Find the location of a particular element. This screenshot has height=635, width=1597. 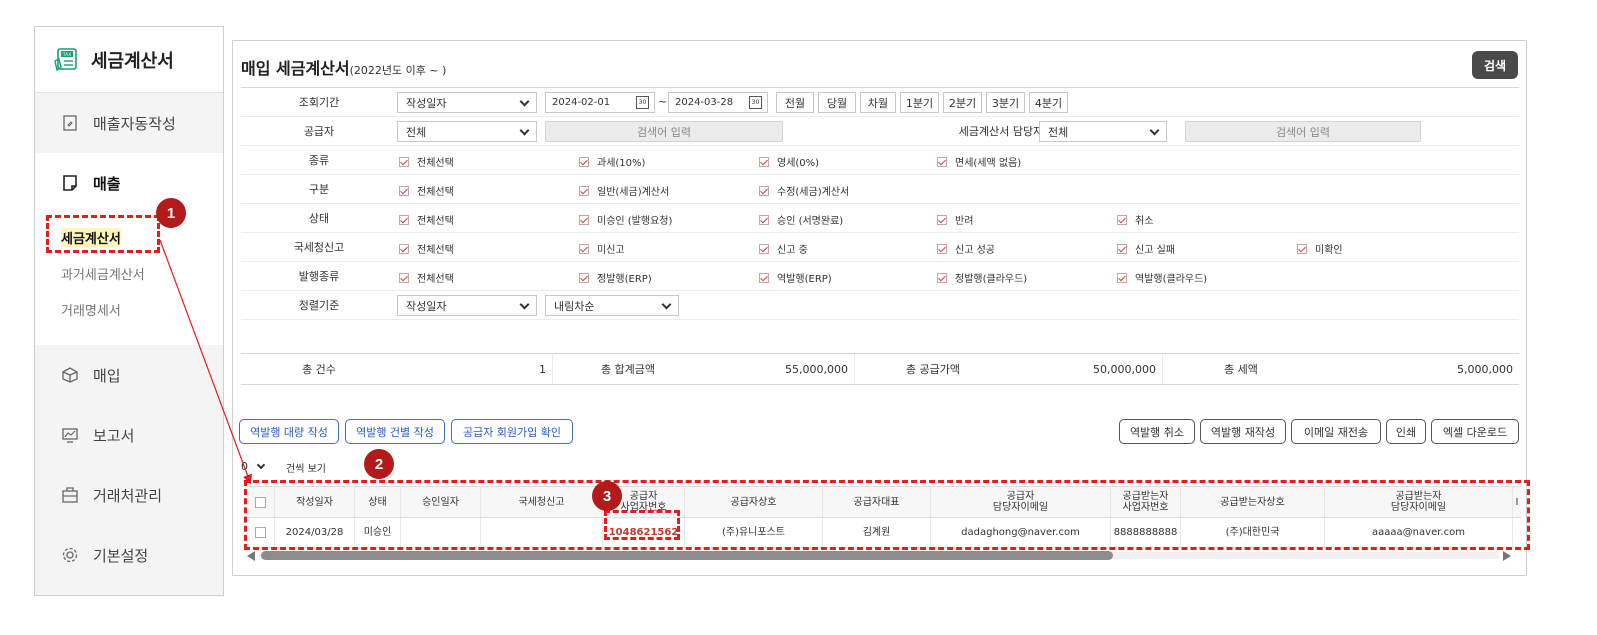

scroll-thumb is located at coordinates (687, 555).